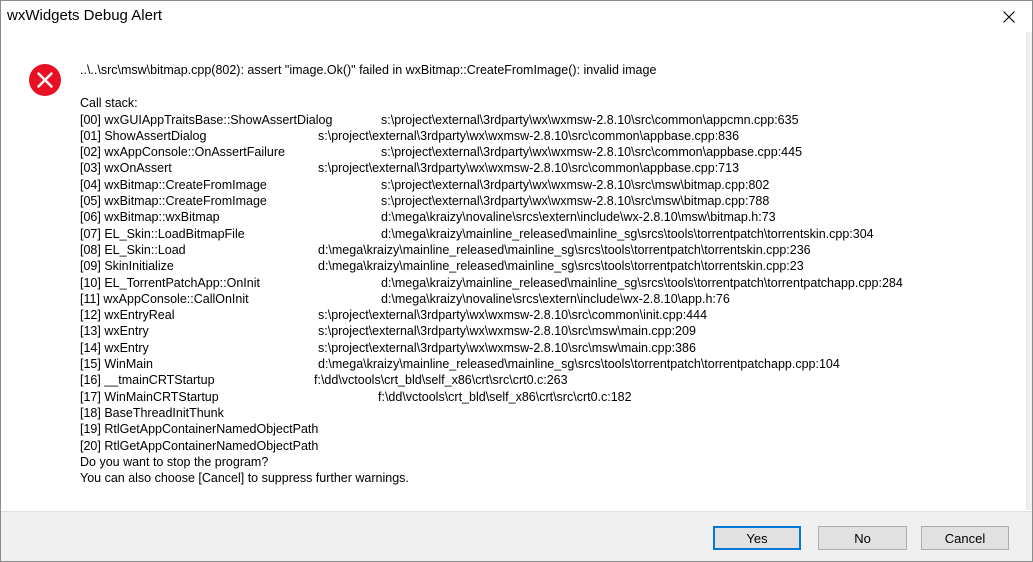 This screenshot has height=562, width=1033. Describe the element at coordinates (127, 315) in the screenshot. I see `frame-name: [12] wxEntryReal` at that location.